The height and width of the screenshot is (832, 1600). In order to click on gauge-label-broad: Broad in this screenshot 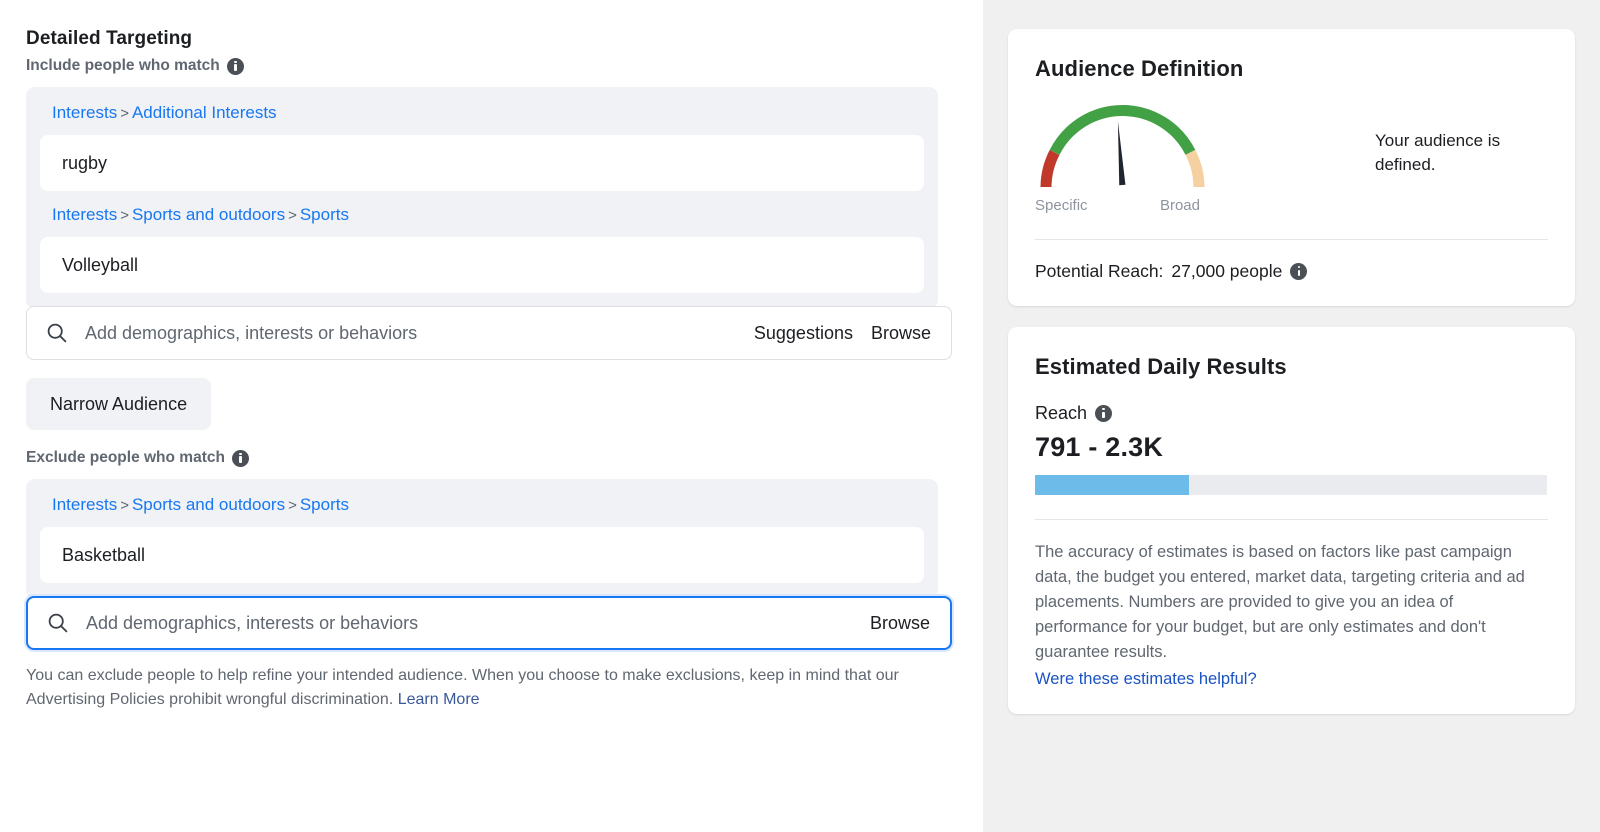, I will do `click(1179, 205)`.